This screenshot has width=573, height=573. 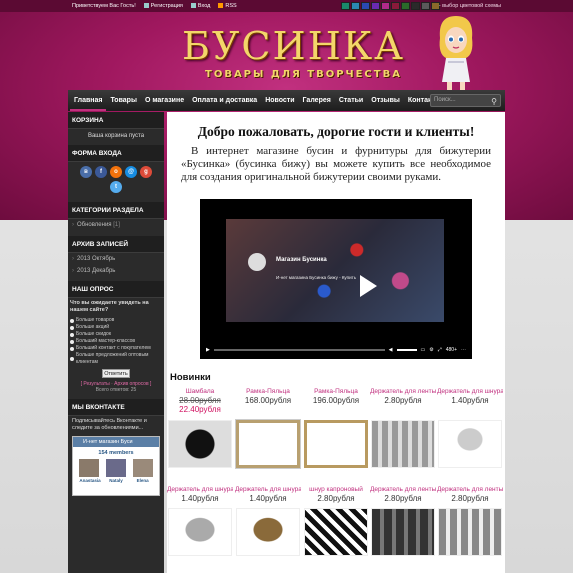 What do you see at coordinates (131, 172) in the screenshot?
I see `mailru-icon: @` at bounding box center [131, 172].